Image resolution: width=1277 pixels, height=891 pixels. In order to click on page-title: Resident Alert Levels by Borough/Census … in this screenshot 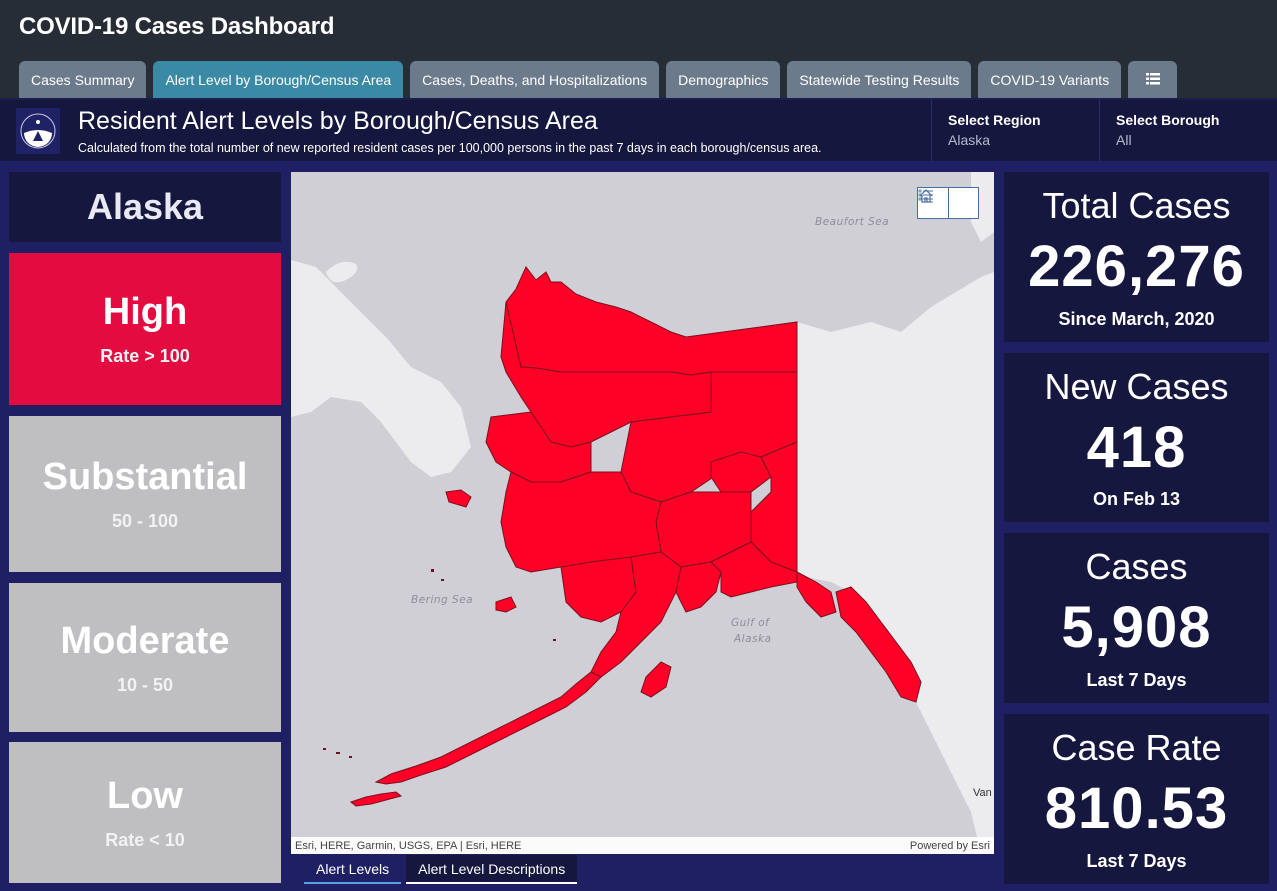, I will do `click(338, 121)`.